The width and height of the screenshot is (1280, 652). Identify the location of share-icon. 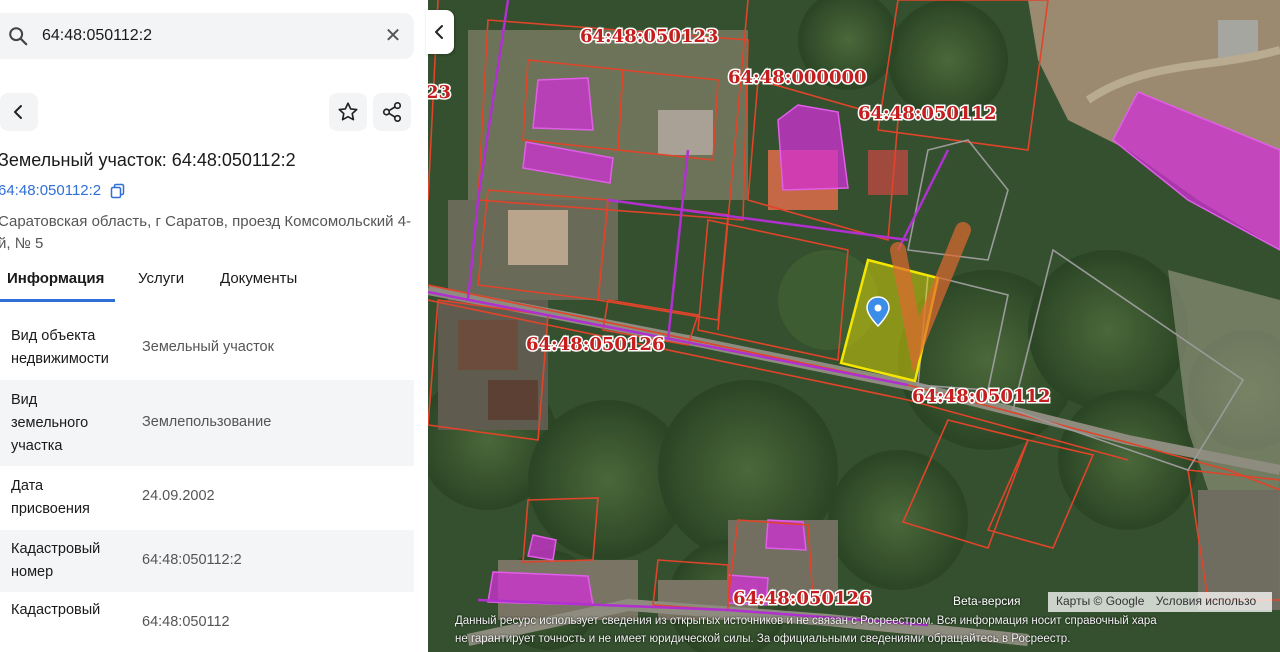
(392, 112).